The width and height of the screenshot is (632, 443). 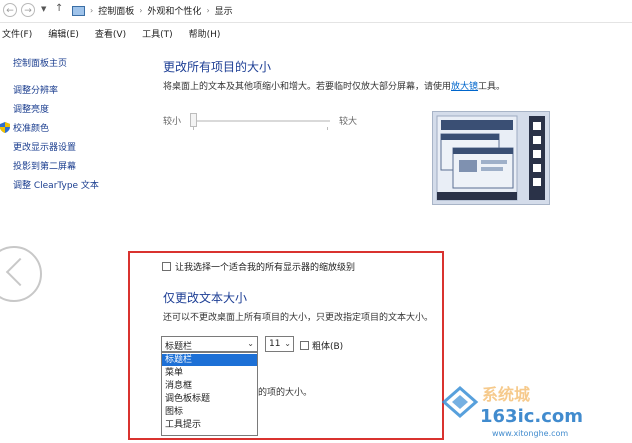 What do you see at coordinates (157, 34) in the screenshot?
I see `menu-tools: 工具(T)` at bounding box center [157, 34].